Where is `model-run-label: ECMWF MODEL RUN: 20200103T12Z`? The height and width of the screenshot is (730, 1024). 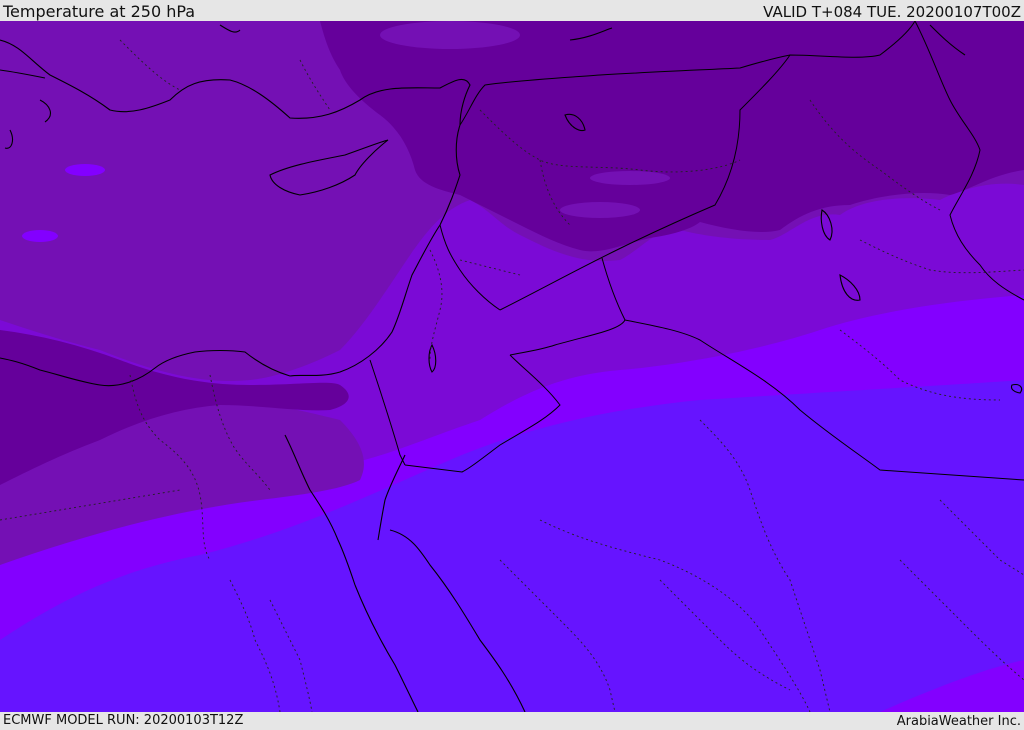 model-run-label: ECMWF MODEL RUN: 20200103T12Z is located at coordinates (123, 720).